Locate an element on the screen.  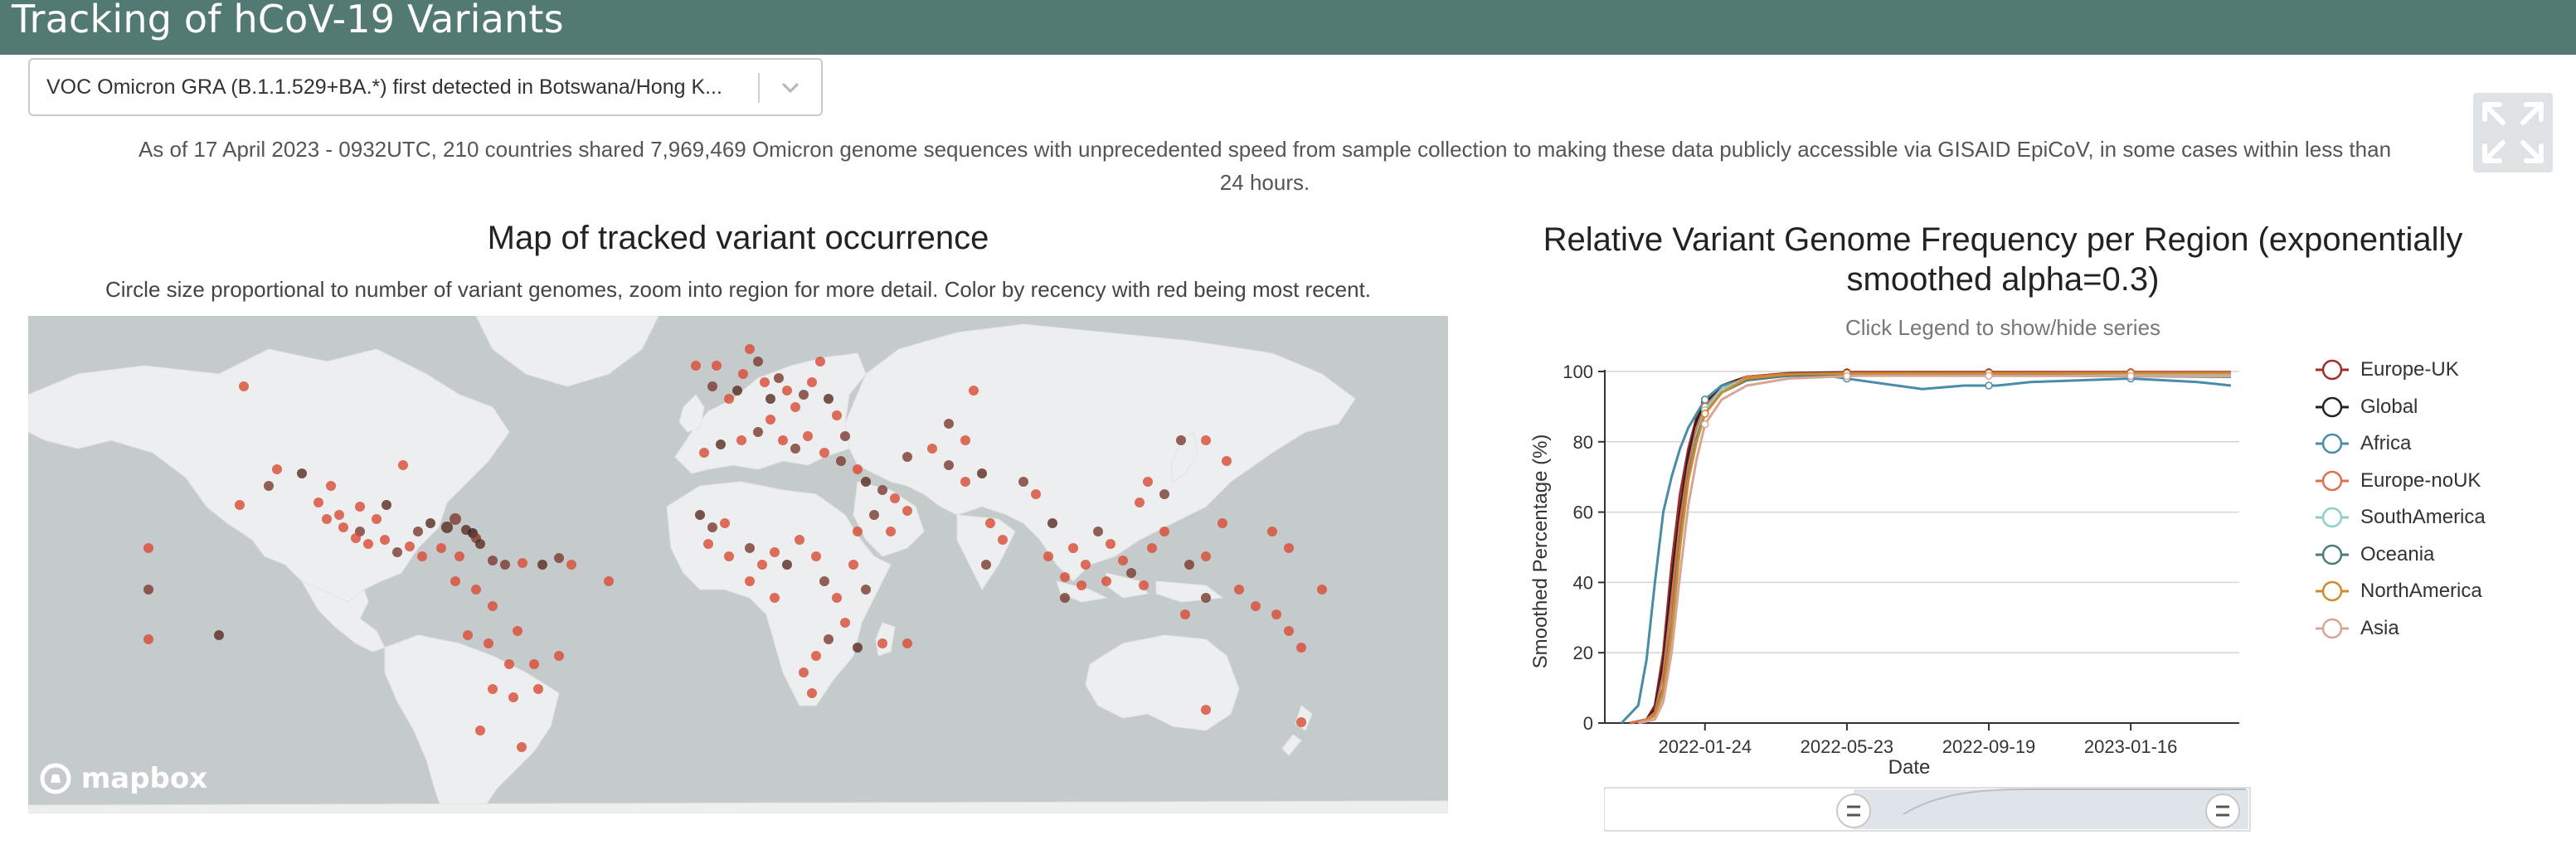
series-africa is located at coordinates (1926, 549).